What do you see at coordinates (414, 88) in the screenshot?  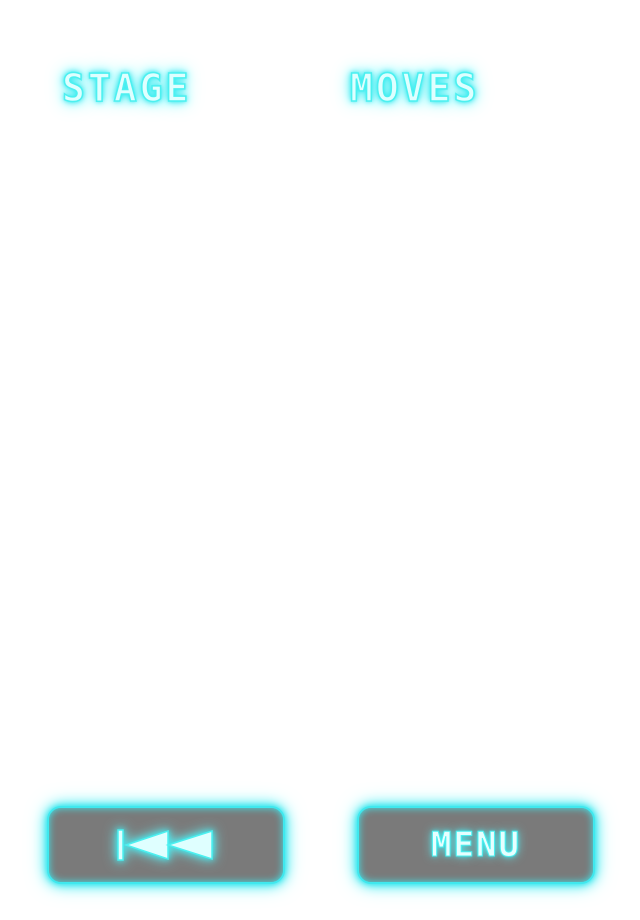 I see `moves-label: MOVES` at bounding box center [414, 88].